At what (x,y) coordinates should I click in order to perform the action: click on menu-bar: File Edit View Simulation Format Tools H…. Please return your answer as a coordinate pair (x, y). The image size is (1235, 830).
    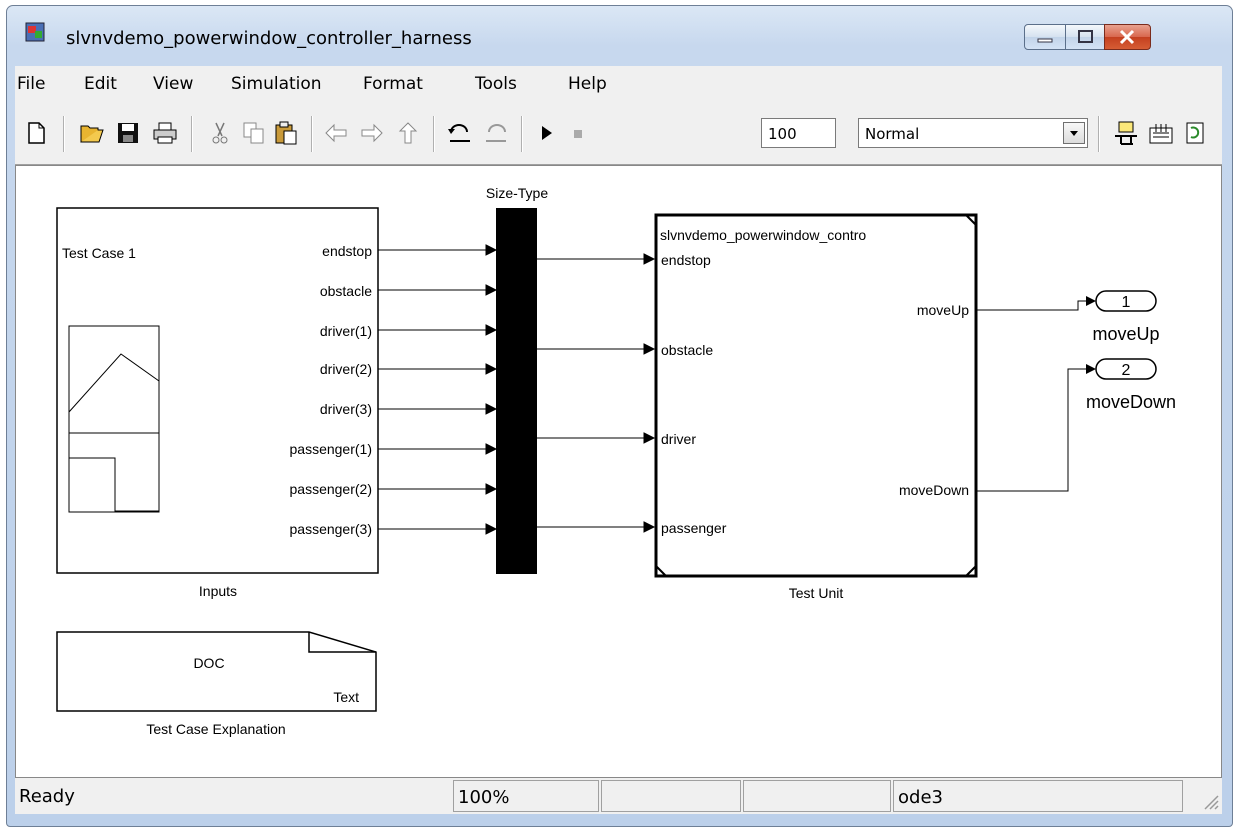
    Looking at the image, I should click on (618, 81).